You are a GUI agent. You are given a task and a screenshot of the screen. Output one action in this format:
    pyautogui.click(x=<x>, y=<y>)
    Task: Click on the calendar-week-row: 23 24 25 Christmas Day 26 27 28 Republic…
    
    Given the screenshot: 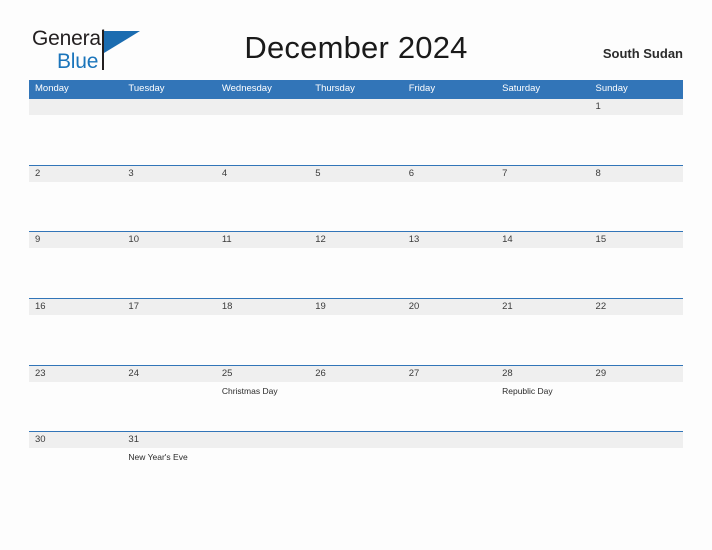 What is the action you would take?
    pyautogui.click(x=356, y=398)
    